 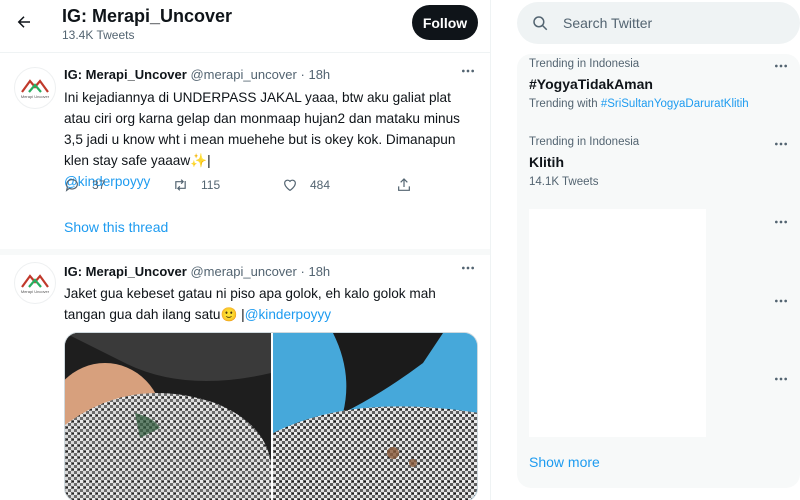 I want to click on retweet-count: 115, so click(x=211, y=185).